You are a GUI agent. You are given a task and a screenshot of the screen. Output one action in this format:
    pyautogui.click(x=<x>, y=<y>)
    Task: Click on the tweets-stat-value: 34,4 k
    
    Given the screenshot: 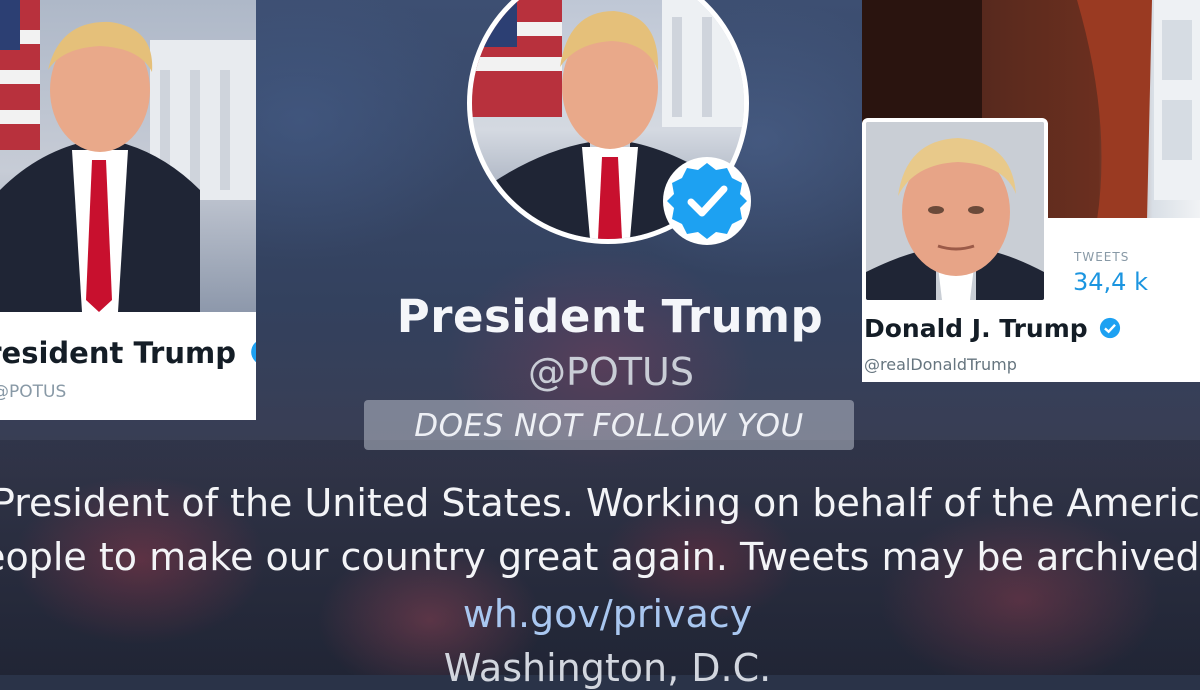 What is the action you would take?
    pyautogui.click(x=1110, y=282)
    